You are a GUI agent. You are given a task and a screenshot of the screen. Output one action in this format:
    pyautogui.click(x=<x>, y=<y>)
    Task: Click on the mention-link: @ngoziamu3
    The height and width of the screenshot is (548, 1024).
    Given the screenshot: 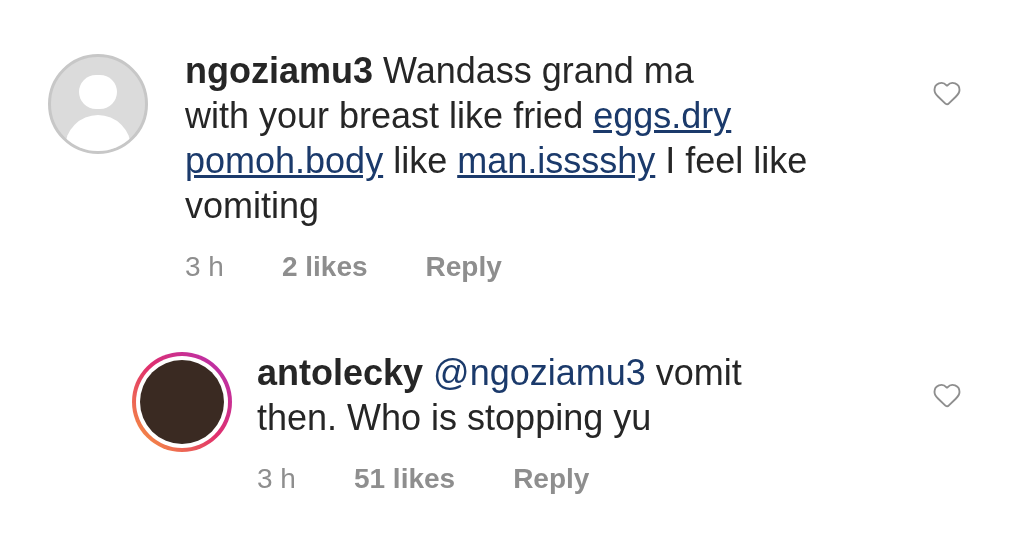 What is the action you would take?
    pyautogui.click(x=539, y=372)
    